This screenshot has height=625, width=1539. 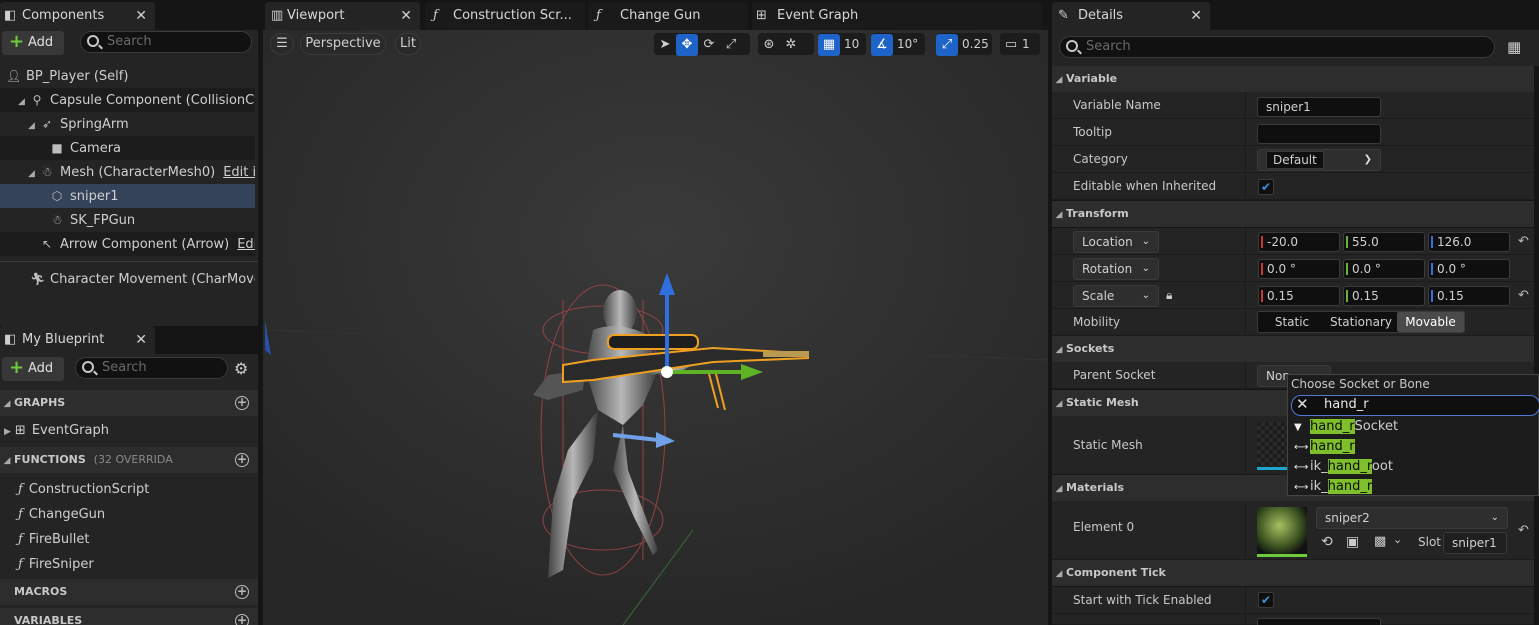 I want to click on scale-icon: ⤢, so click(x=731, y=45).